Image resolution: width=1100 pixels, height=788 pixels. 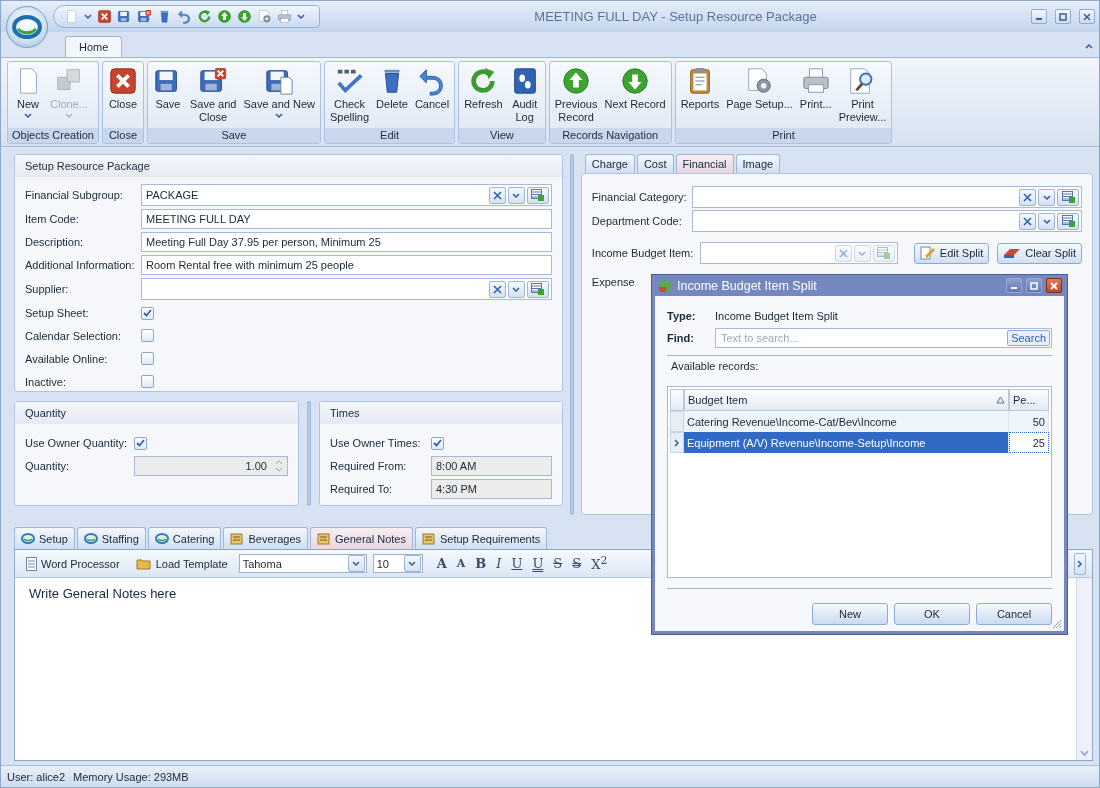 I want to click on field-label: Type:, so click(x=682, y=316).